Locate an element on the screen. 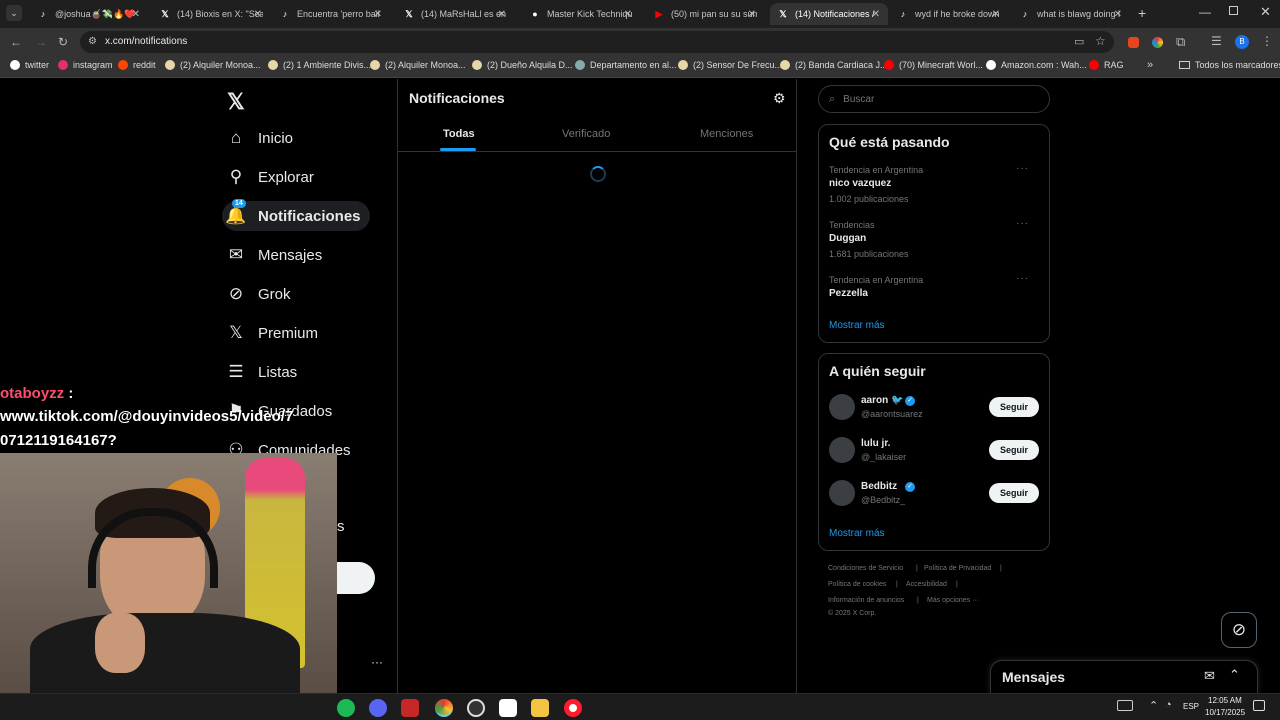 This screenshot has height=720, width=1280. browser-tab: ▶ (50) mi pan su su sum ✕ is located at coordinates (705, 14).